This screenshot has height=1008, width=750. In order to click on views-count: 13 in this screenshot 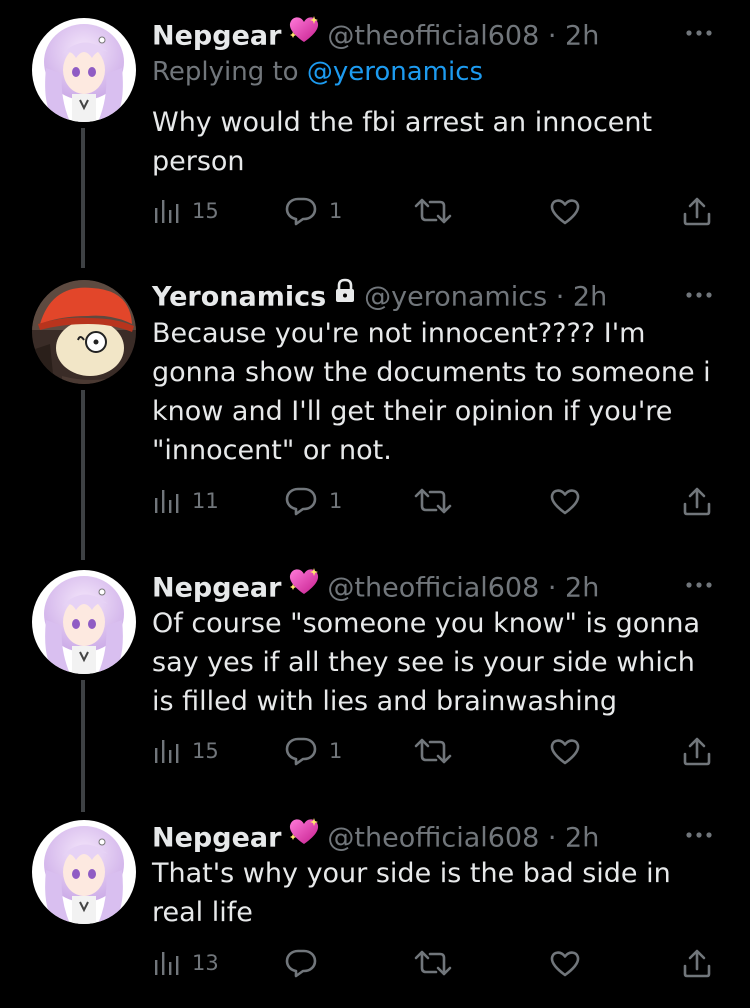, I will do `click(205, 963)`.